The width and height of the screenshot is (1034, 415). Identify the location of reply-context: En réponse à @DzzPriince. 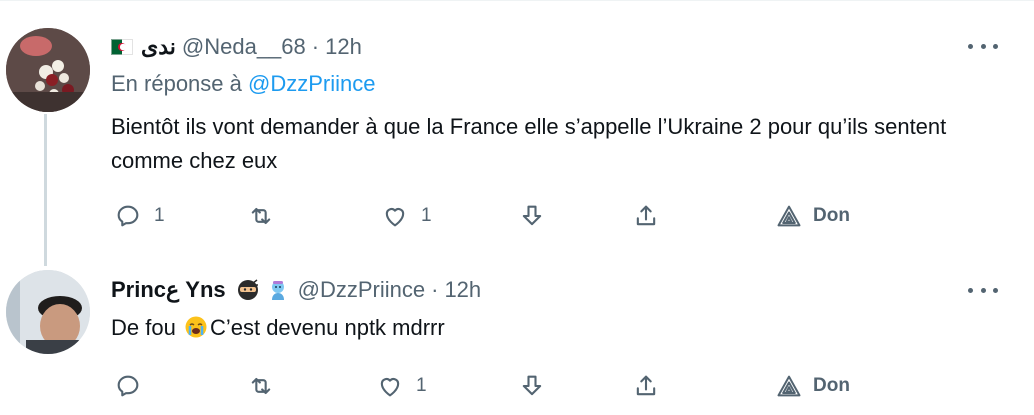
(243, 84).